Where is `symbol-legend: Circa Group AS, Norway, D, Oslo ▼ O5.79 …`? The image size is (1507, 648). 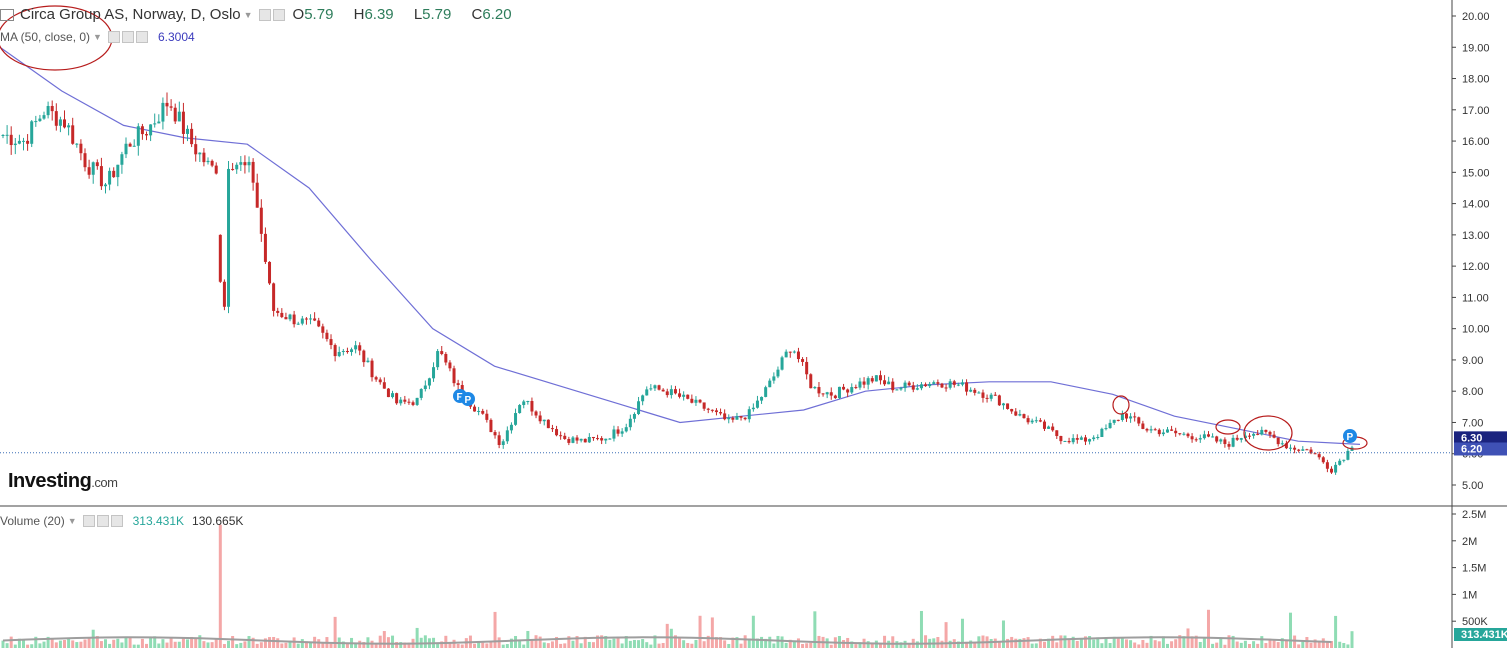
symbol-legend: Circa Group AS, Norway, D, Oslo ▼ O5.79 … is located at coordinates (264, 14).